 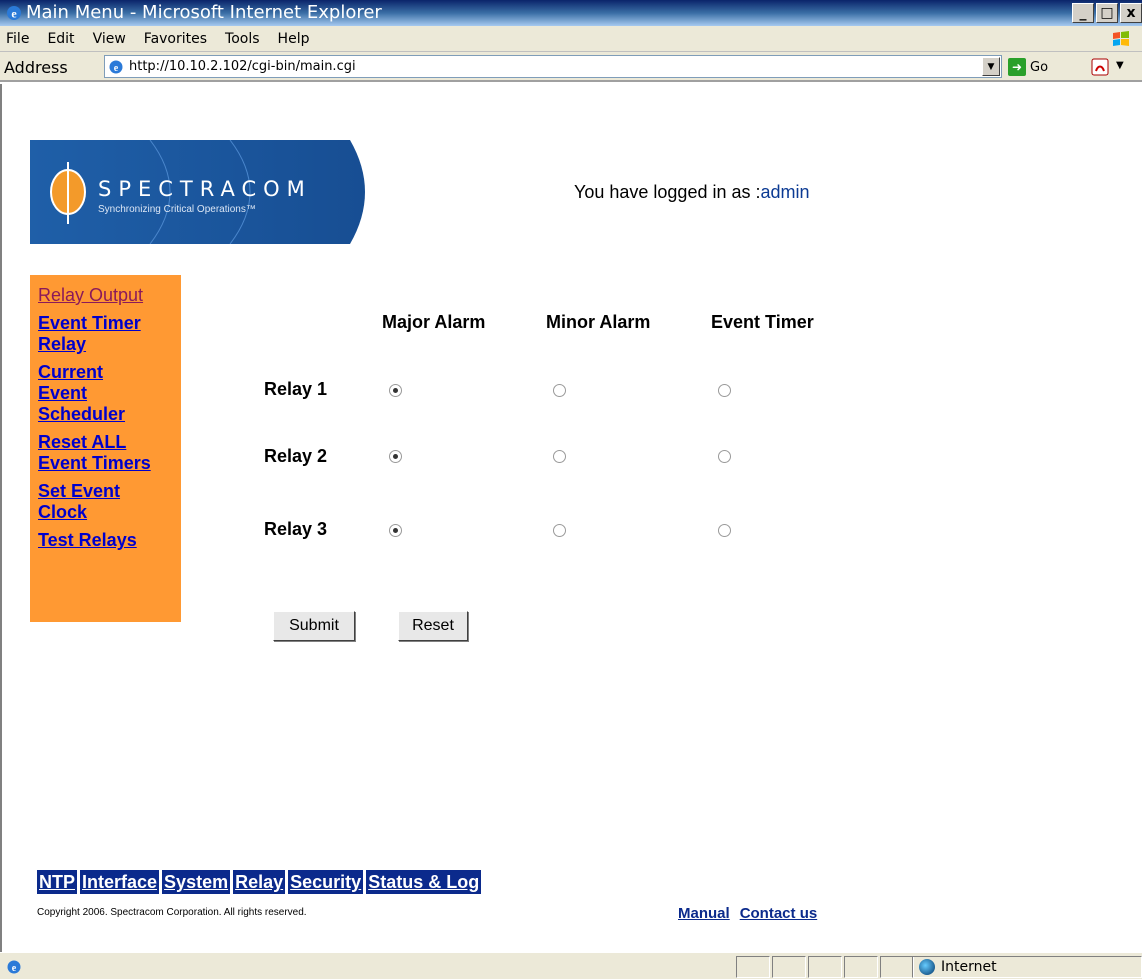 What do you see at coordinates (927, 967) in the screenshot?
I see `globe-icon` at bounding box center [927, 967].